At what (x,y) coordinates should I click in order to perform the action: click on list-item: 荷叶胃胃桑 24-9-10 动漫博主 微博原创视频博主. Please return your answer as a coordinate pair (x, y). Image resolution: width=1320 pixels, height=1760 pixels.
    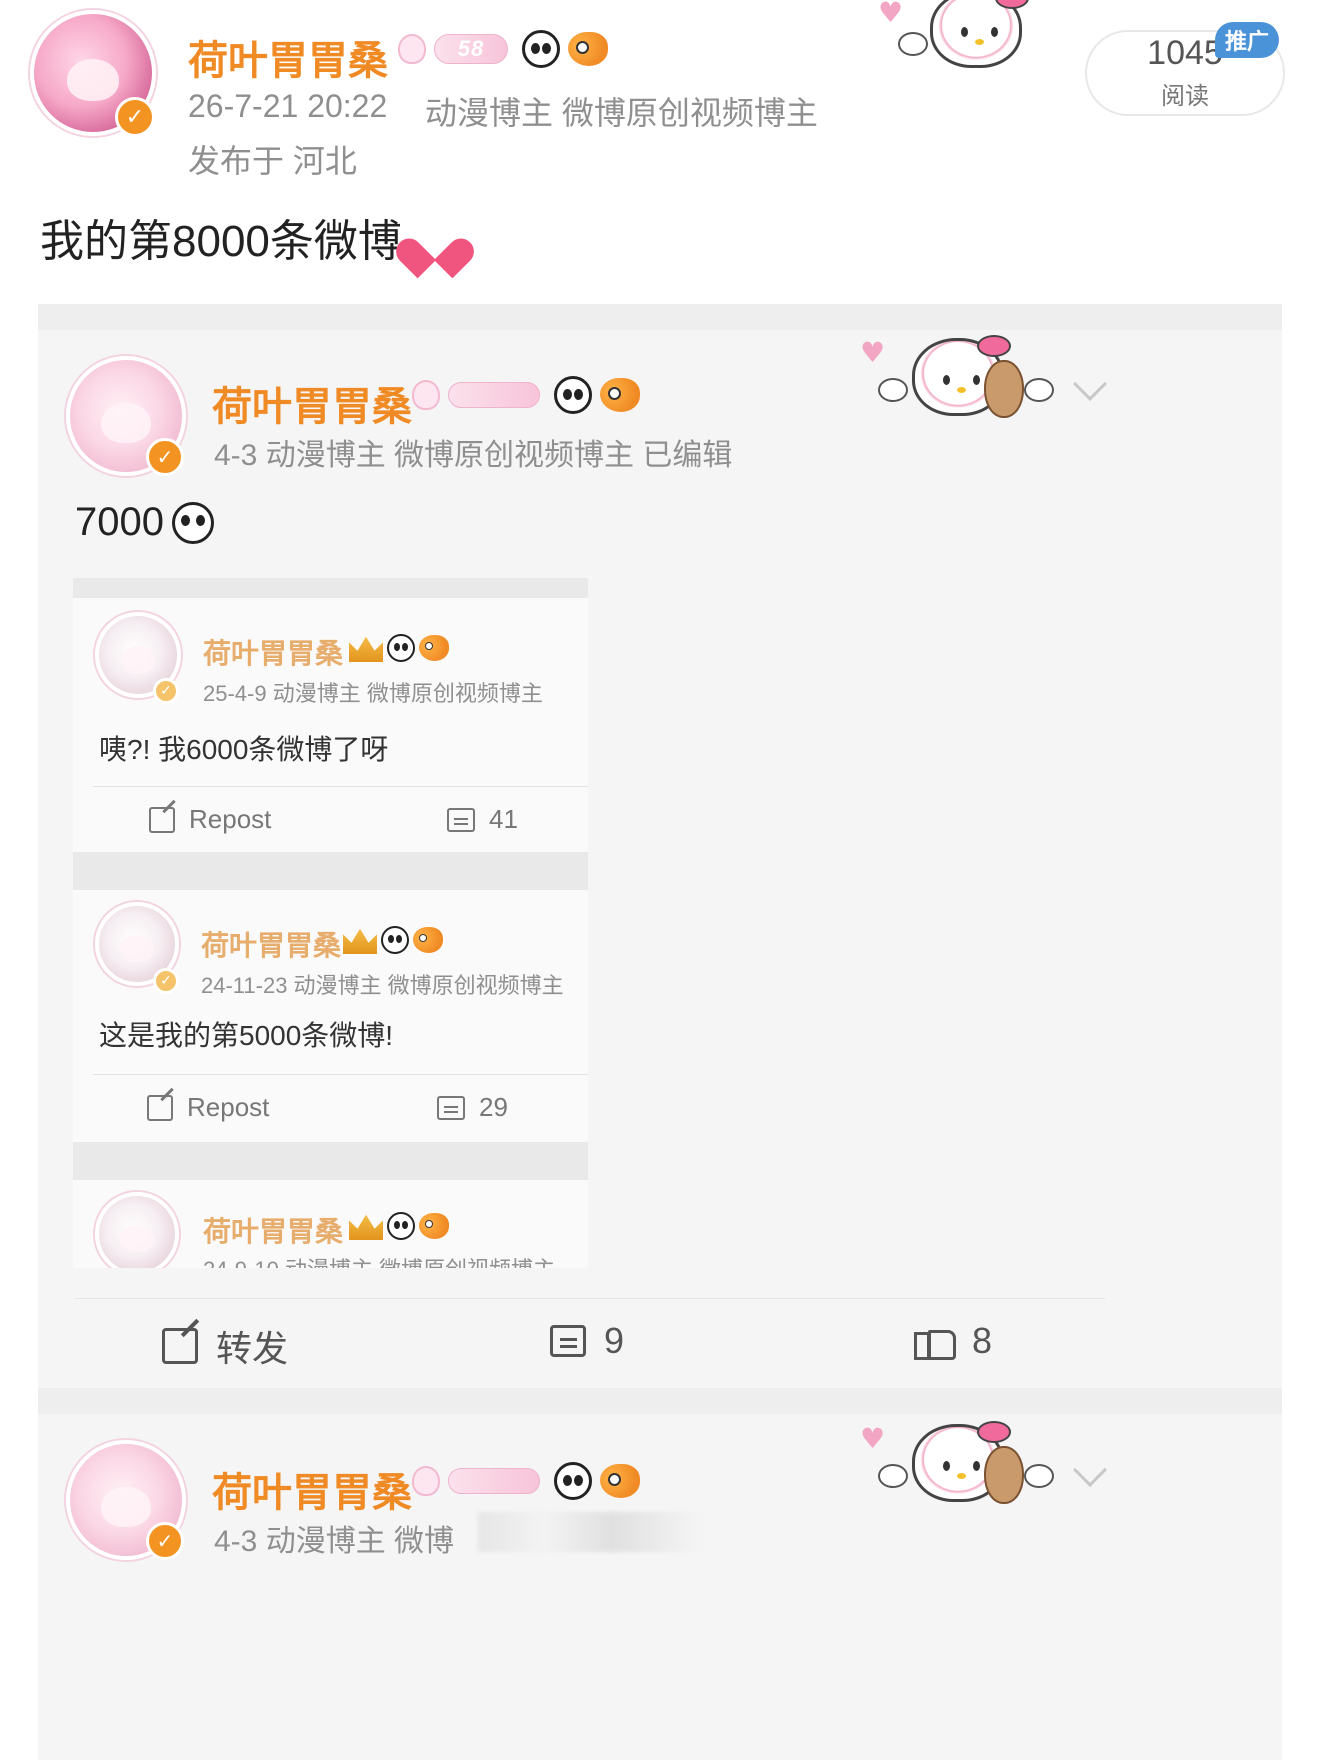
    Looking at the image, I should click on (330, 1224).